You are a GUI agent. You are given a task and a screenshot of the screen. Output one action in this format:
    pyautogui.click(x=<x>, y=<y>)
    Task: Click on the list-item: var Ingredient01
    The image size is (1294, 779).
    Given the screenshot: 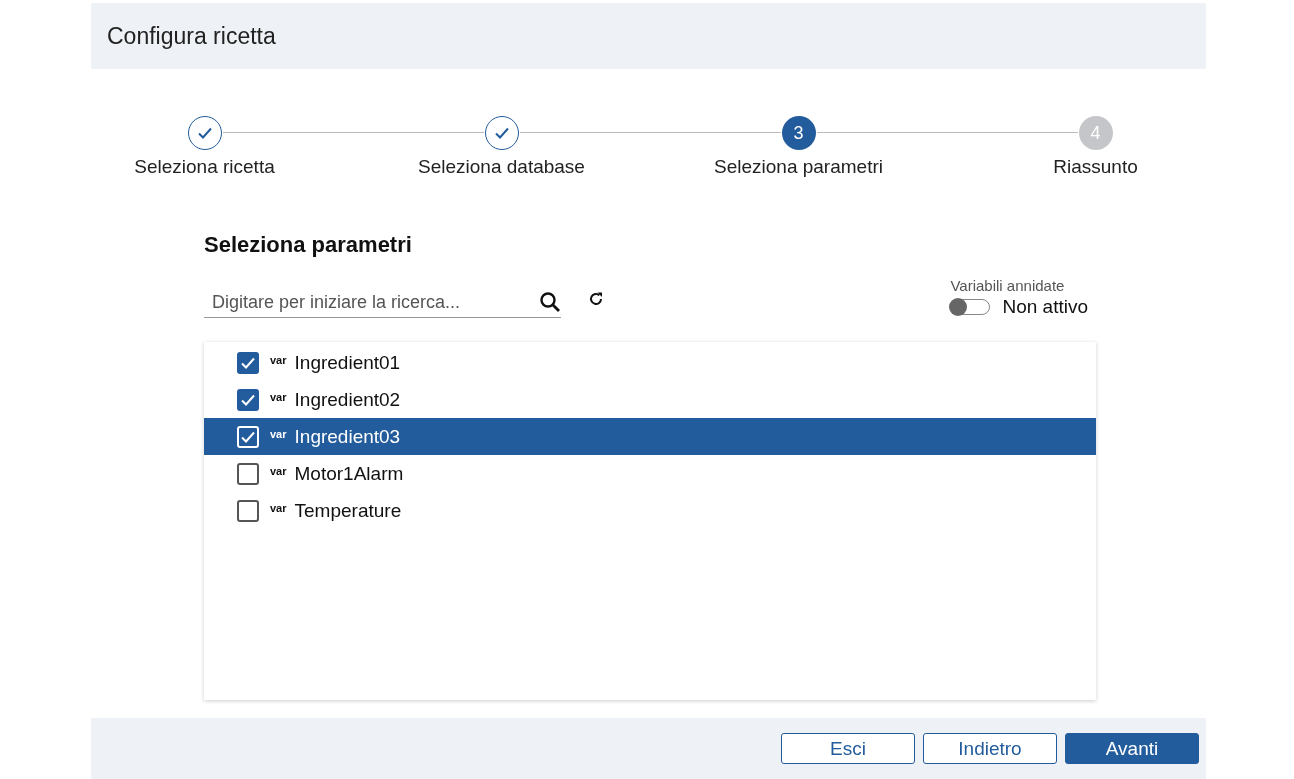 What is the action you would take?
    pyautogui.click(x=650, y=362)
    